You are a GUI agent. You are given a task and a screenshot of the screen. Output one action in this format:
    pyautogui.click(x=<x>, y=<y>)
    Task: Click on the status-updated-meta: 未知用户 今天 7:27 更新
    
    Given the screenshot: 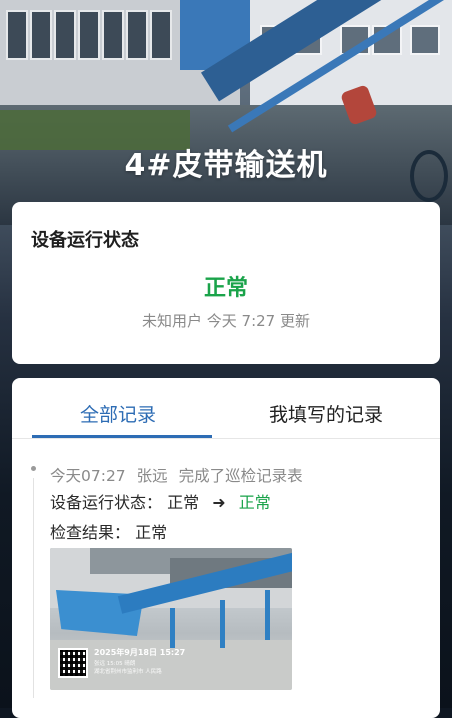 What is the action you would take?
    pyautogui.click(x=226, y=320)
    